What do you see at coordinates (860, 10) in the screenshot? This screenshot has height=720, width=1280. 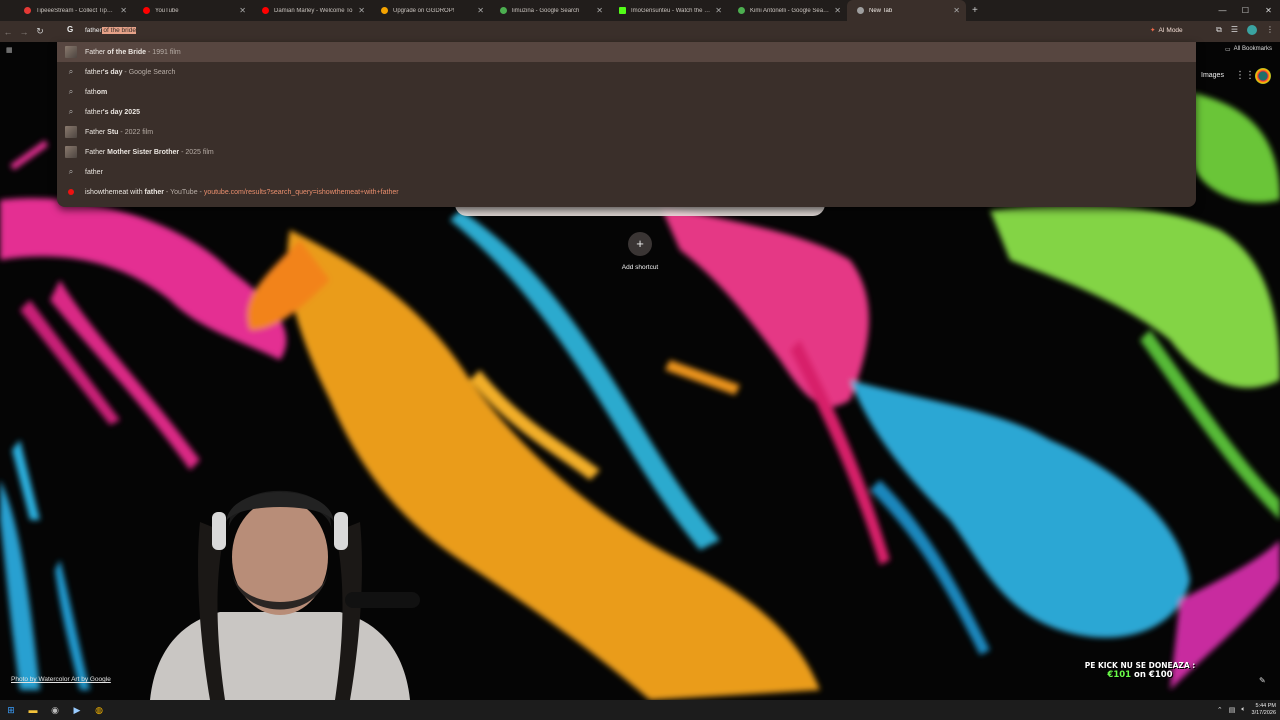 I see `chrome-icon` at bounding box center [860, 10].